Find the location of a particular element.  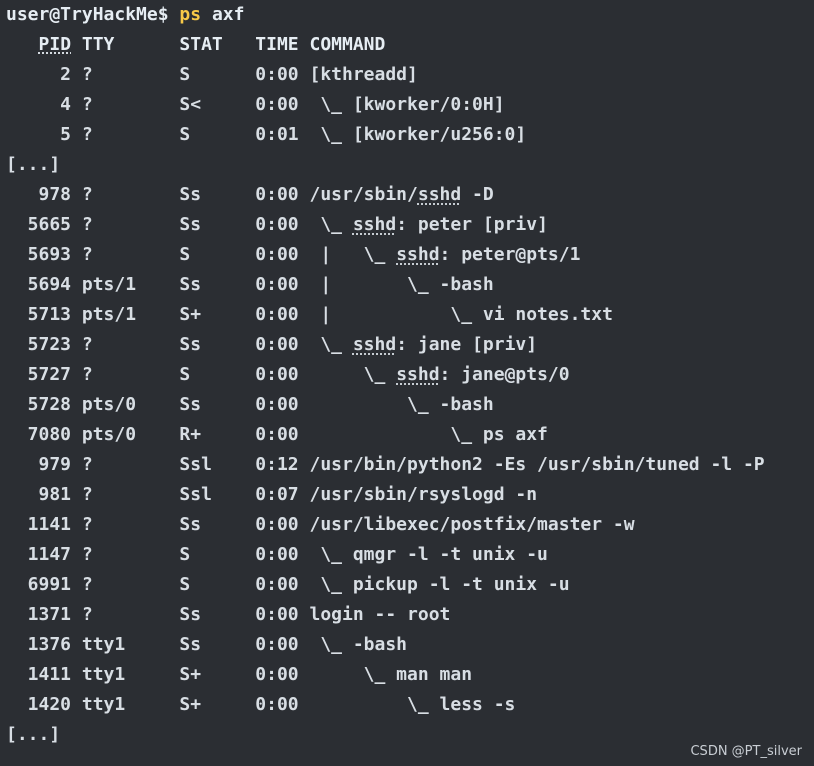

command-cell: \_ sshd: peter [priv] is located at coordinates (428, 224).